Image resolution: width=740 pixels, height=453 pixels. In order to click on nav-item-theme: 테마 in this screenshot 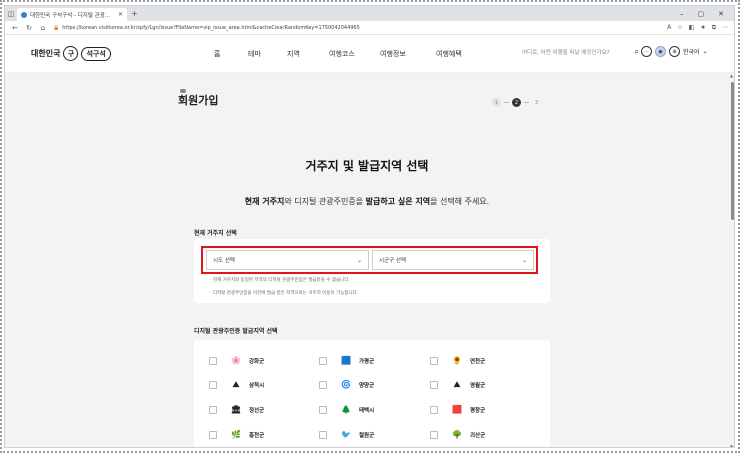, I will do `click(267, 54)`.